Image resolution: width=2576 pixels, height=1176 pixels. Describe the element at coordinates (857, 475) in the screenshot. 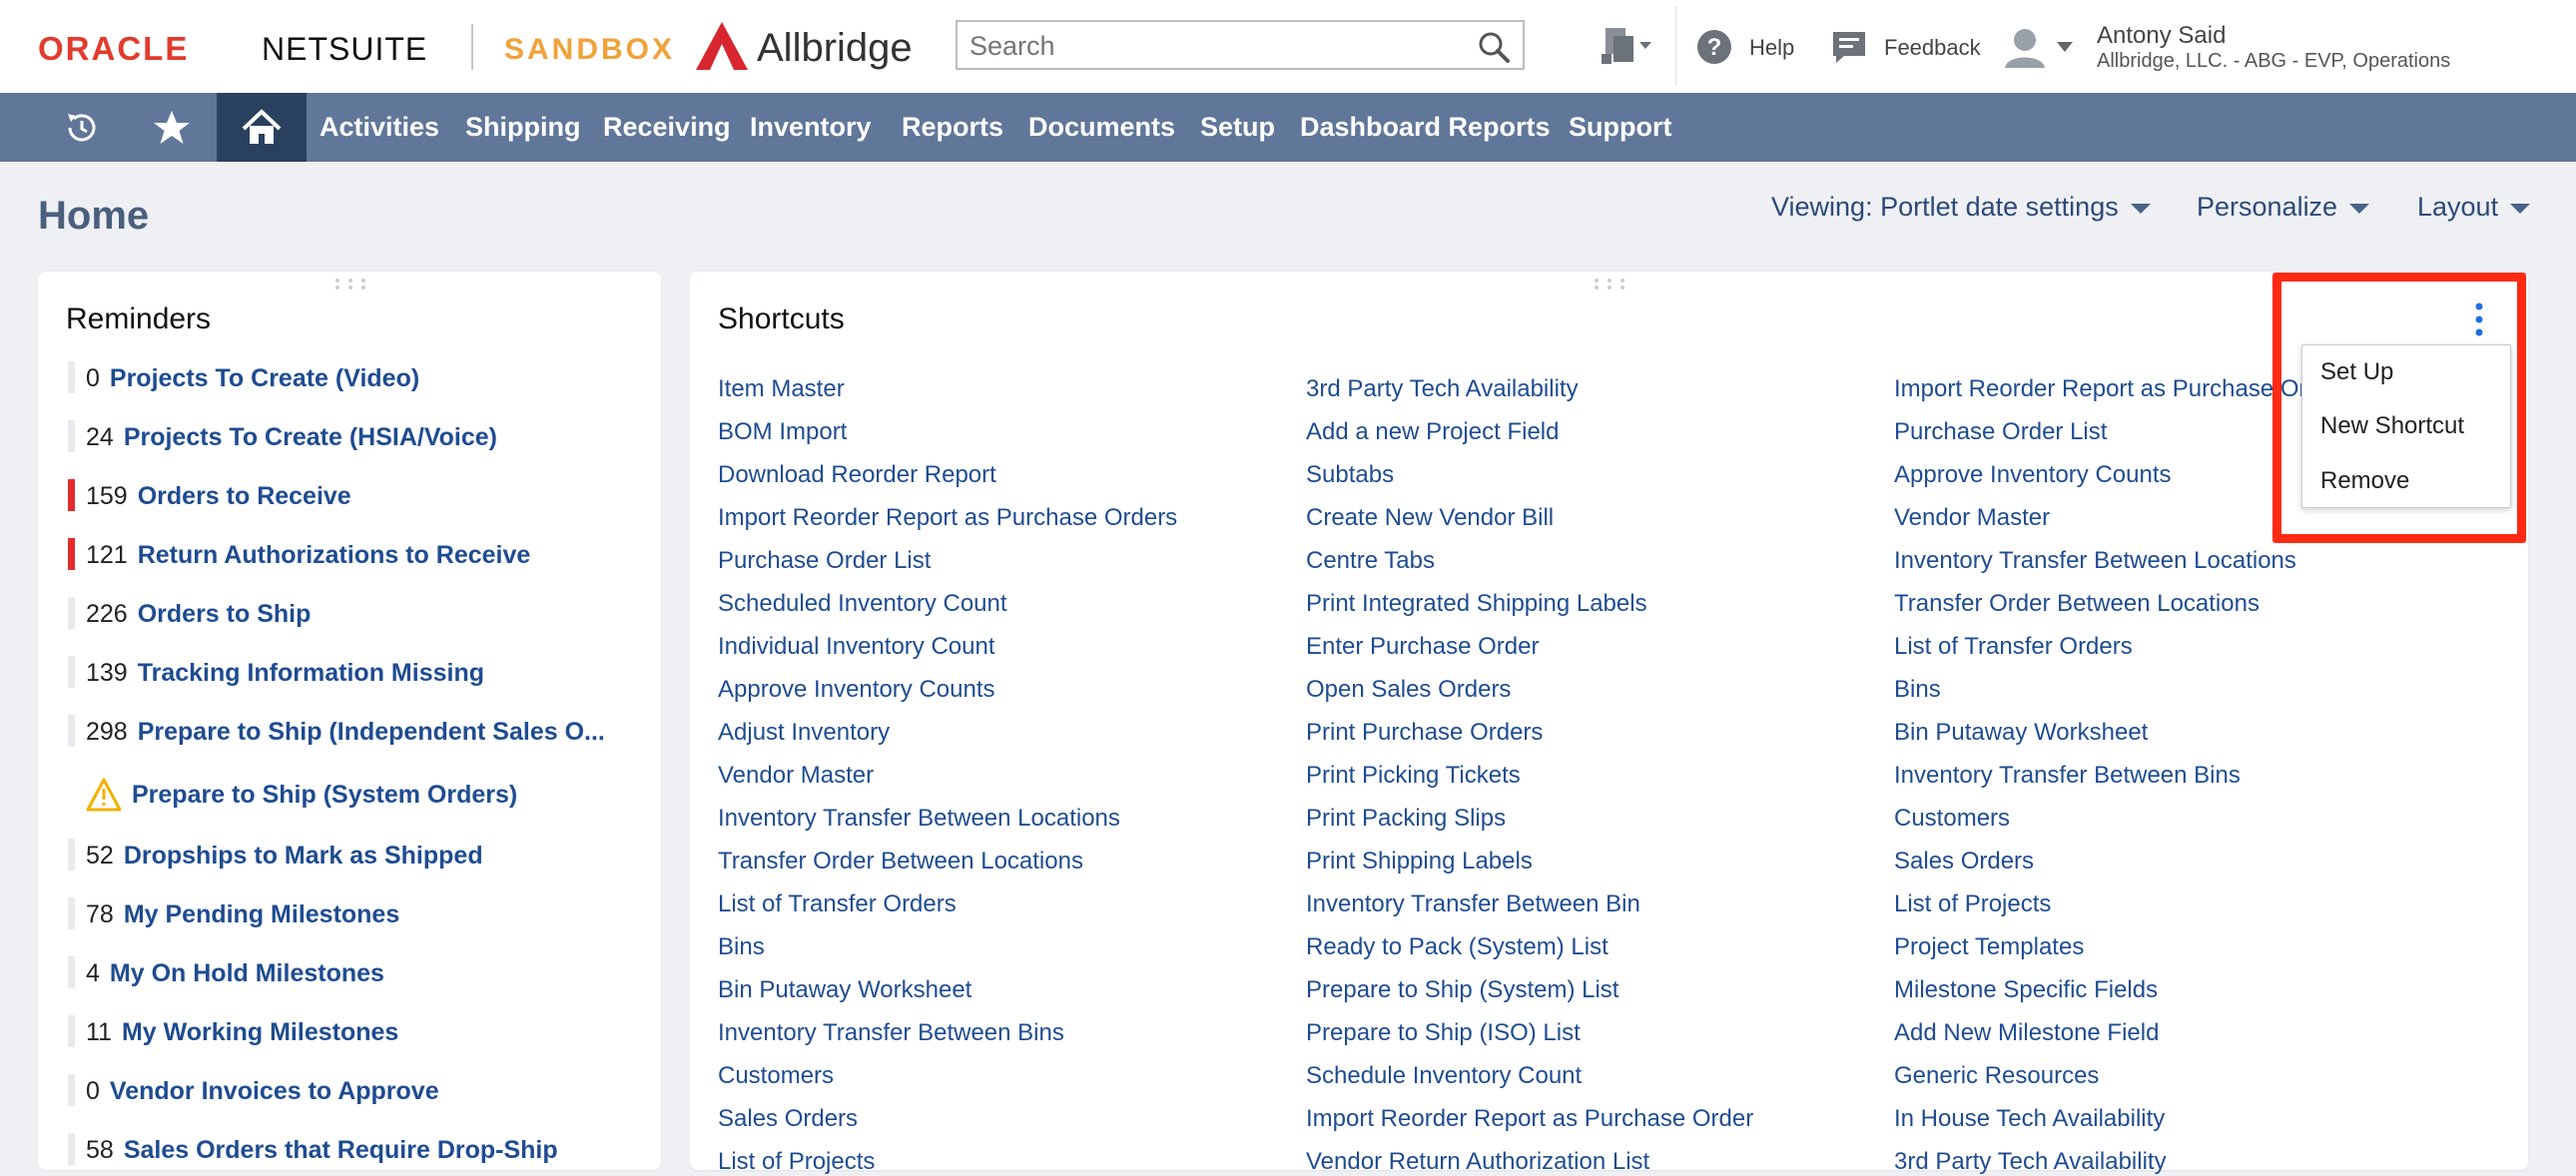

I see `shortcut-link: Download Reorder Report` at that location.